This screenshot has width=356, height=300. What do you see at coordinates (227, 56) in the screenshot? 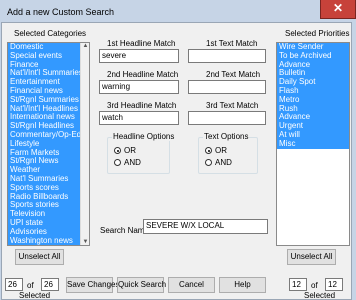
I see `text-1-input` at bounding box center [227, 56].